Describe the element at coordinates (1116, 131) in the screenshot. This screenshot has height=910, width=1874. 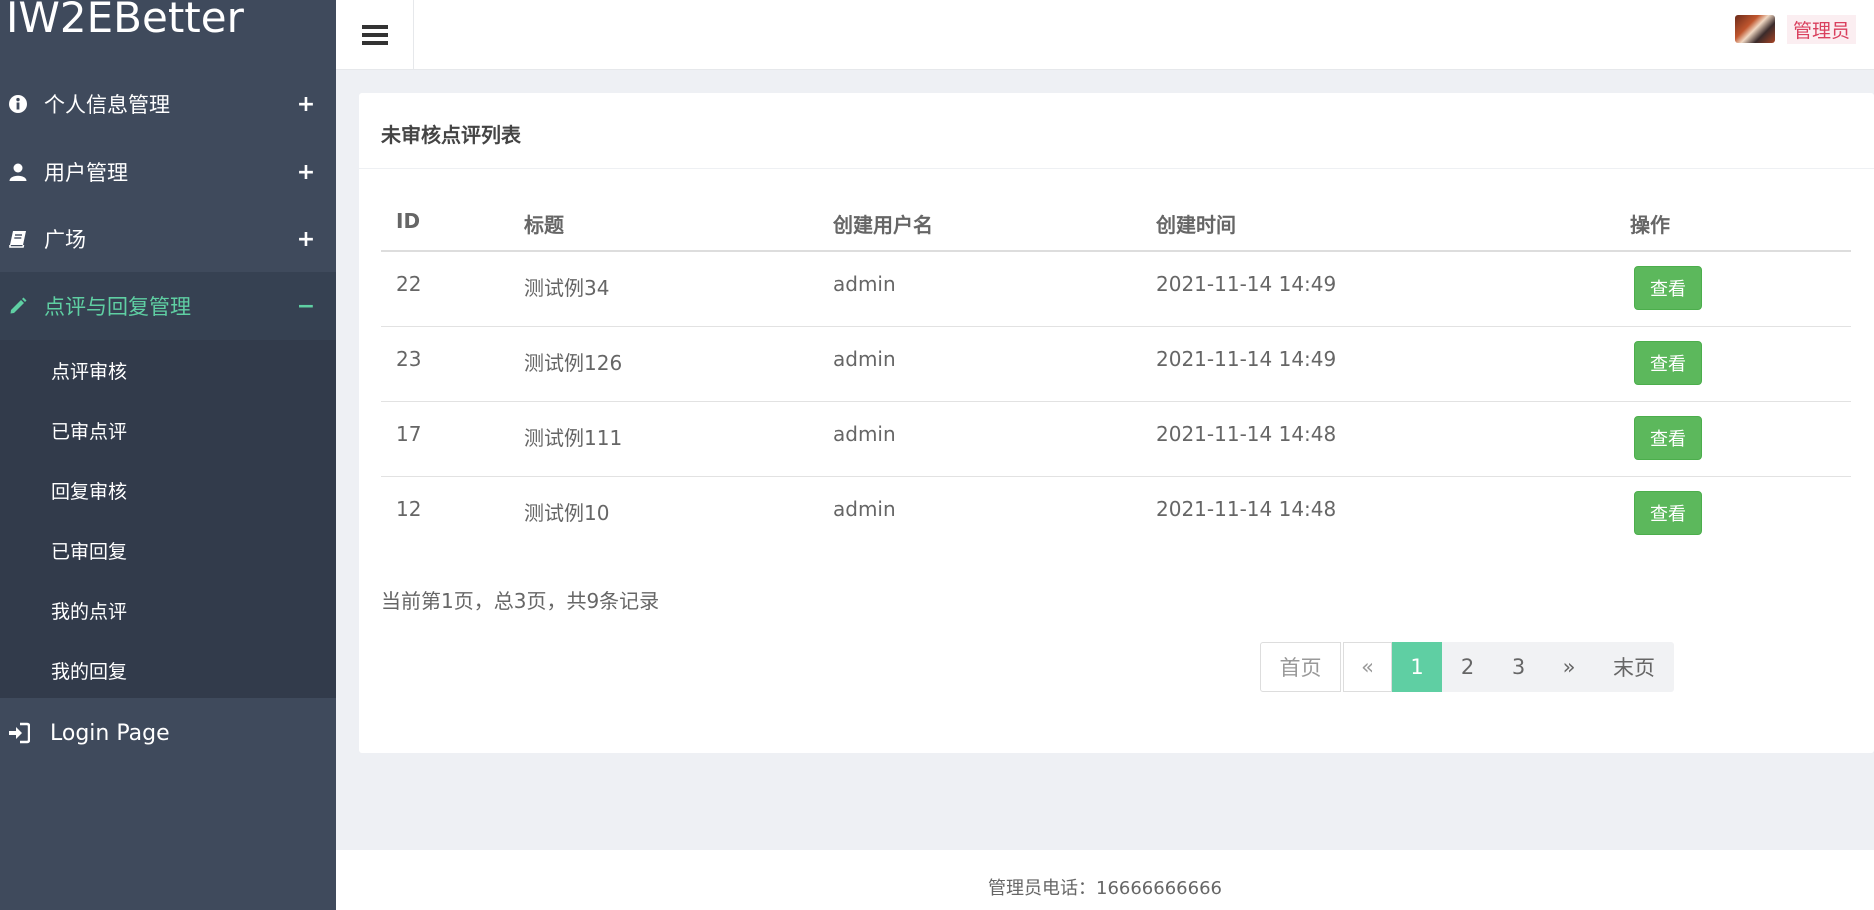
I see `panel-header: 未审核点评列表` at that location.